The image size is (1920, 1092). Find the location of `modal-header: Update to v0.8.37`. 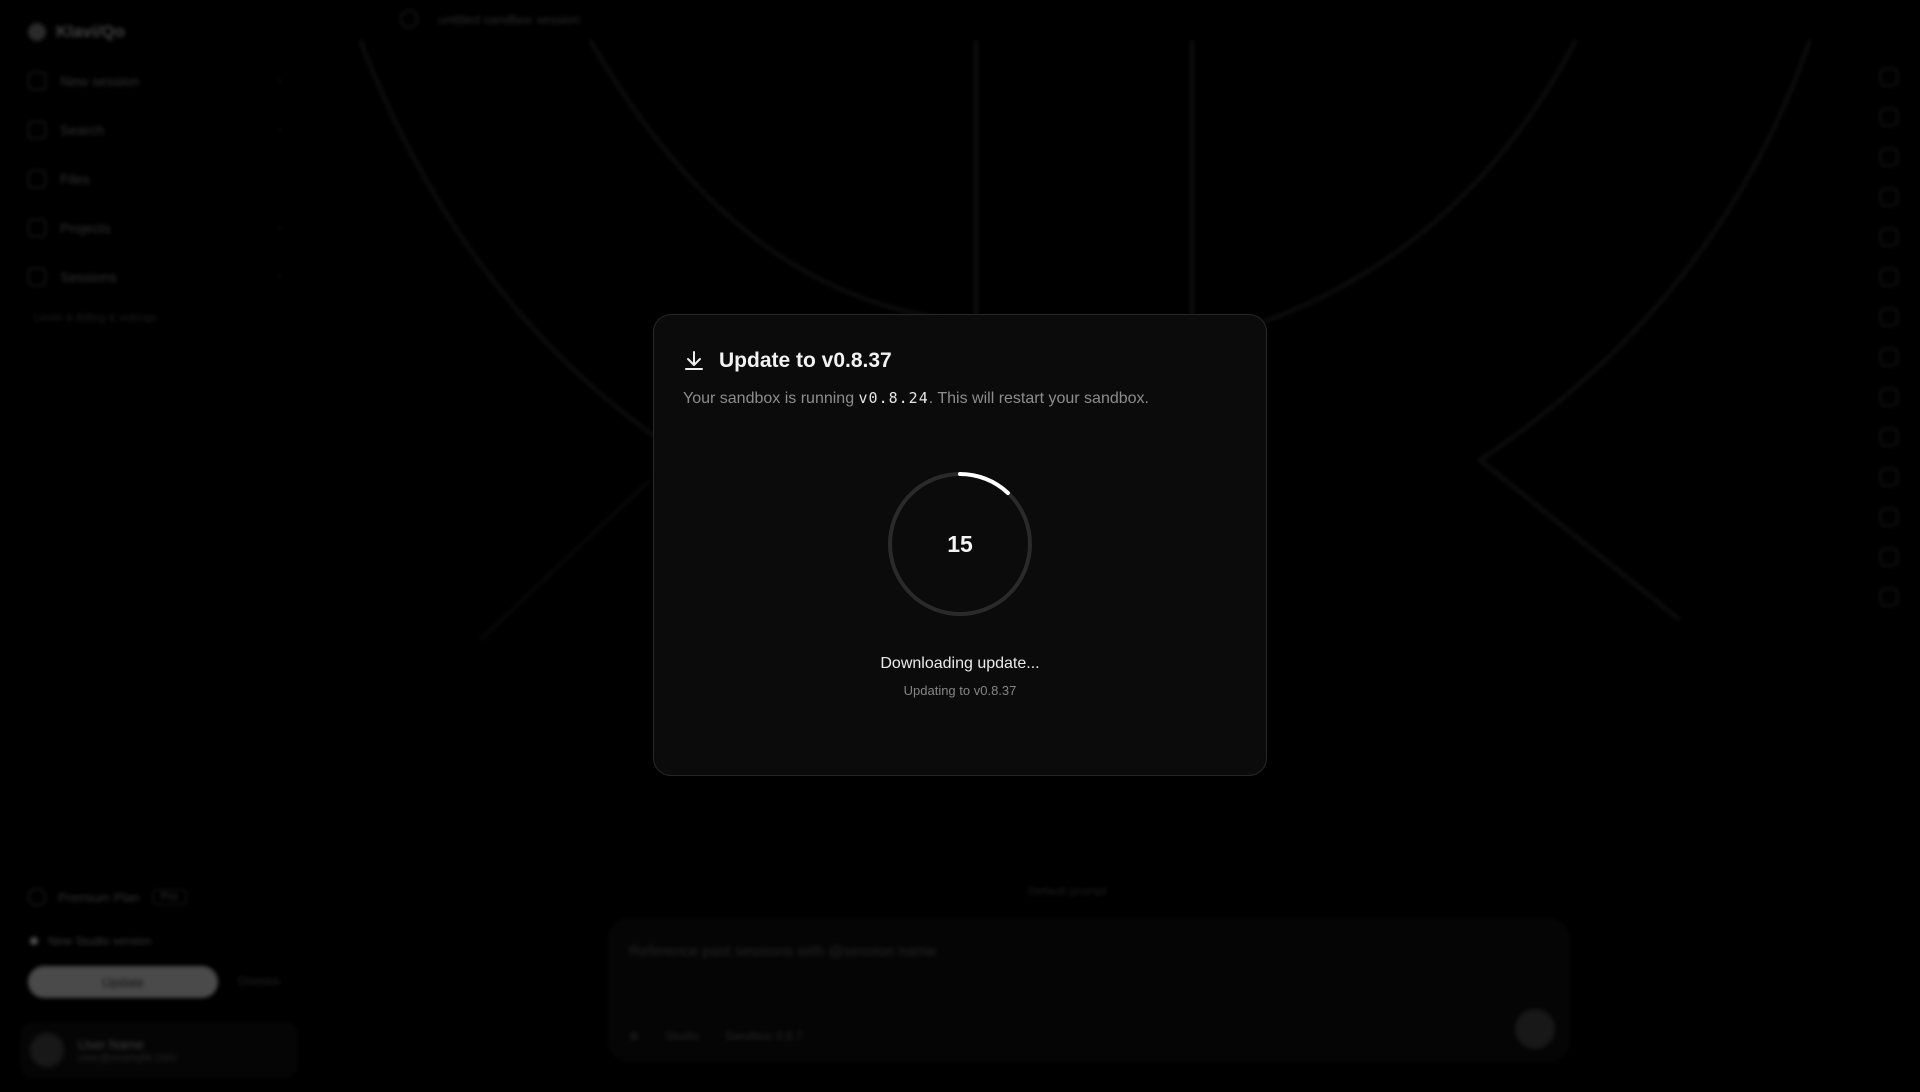

modal-header: Update to v0.8.37 is located at coordinates (787, 361).